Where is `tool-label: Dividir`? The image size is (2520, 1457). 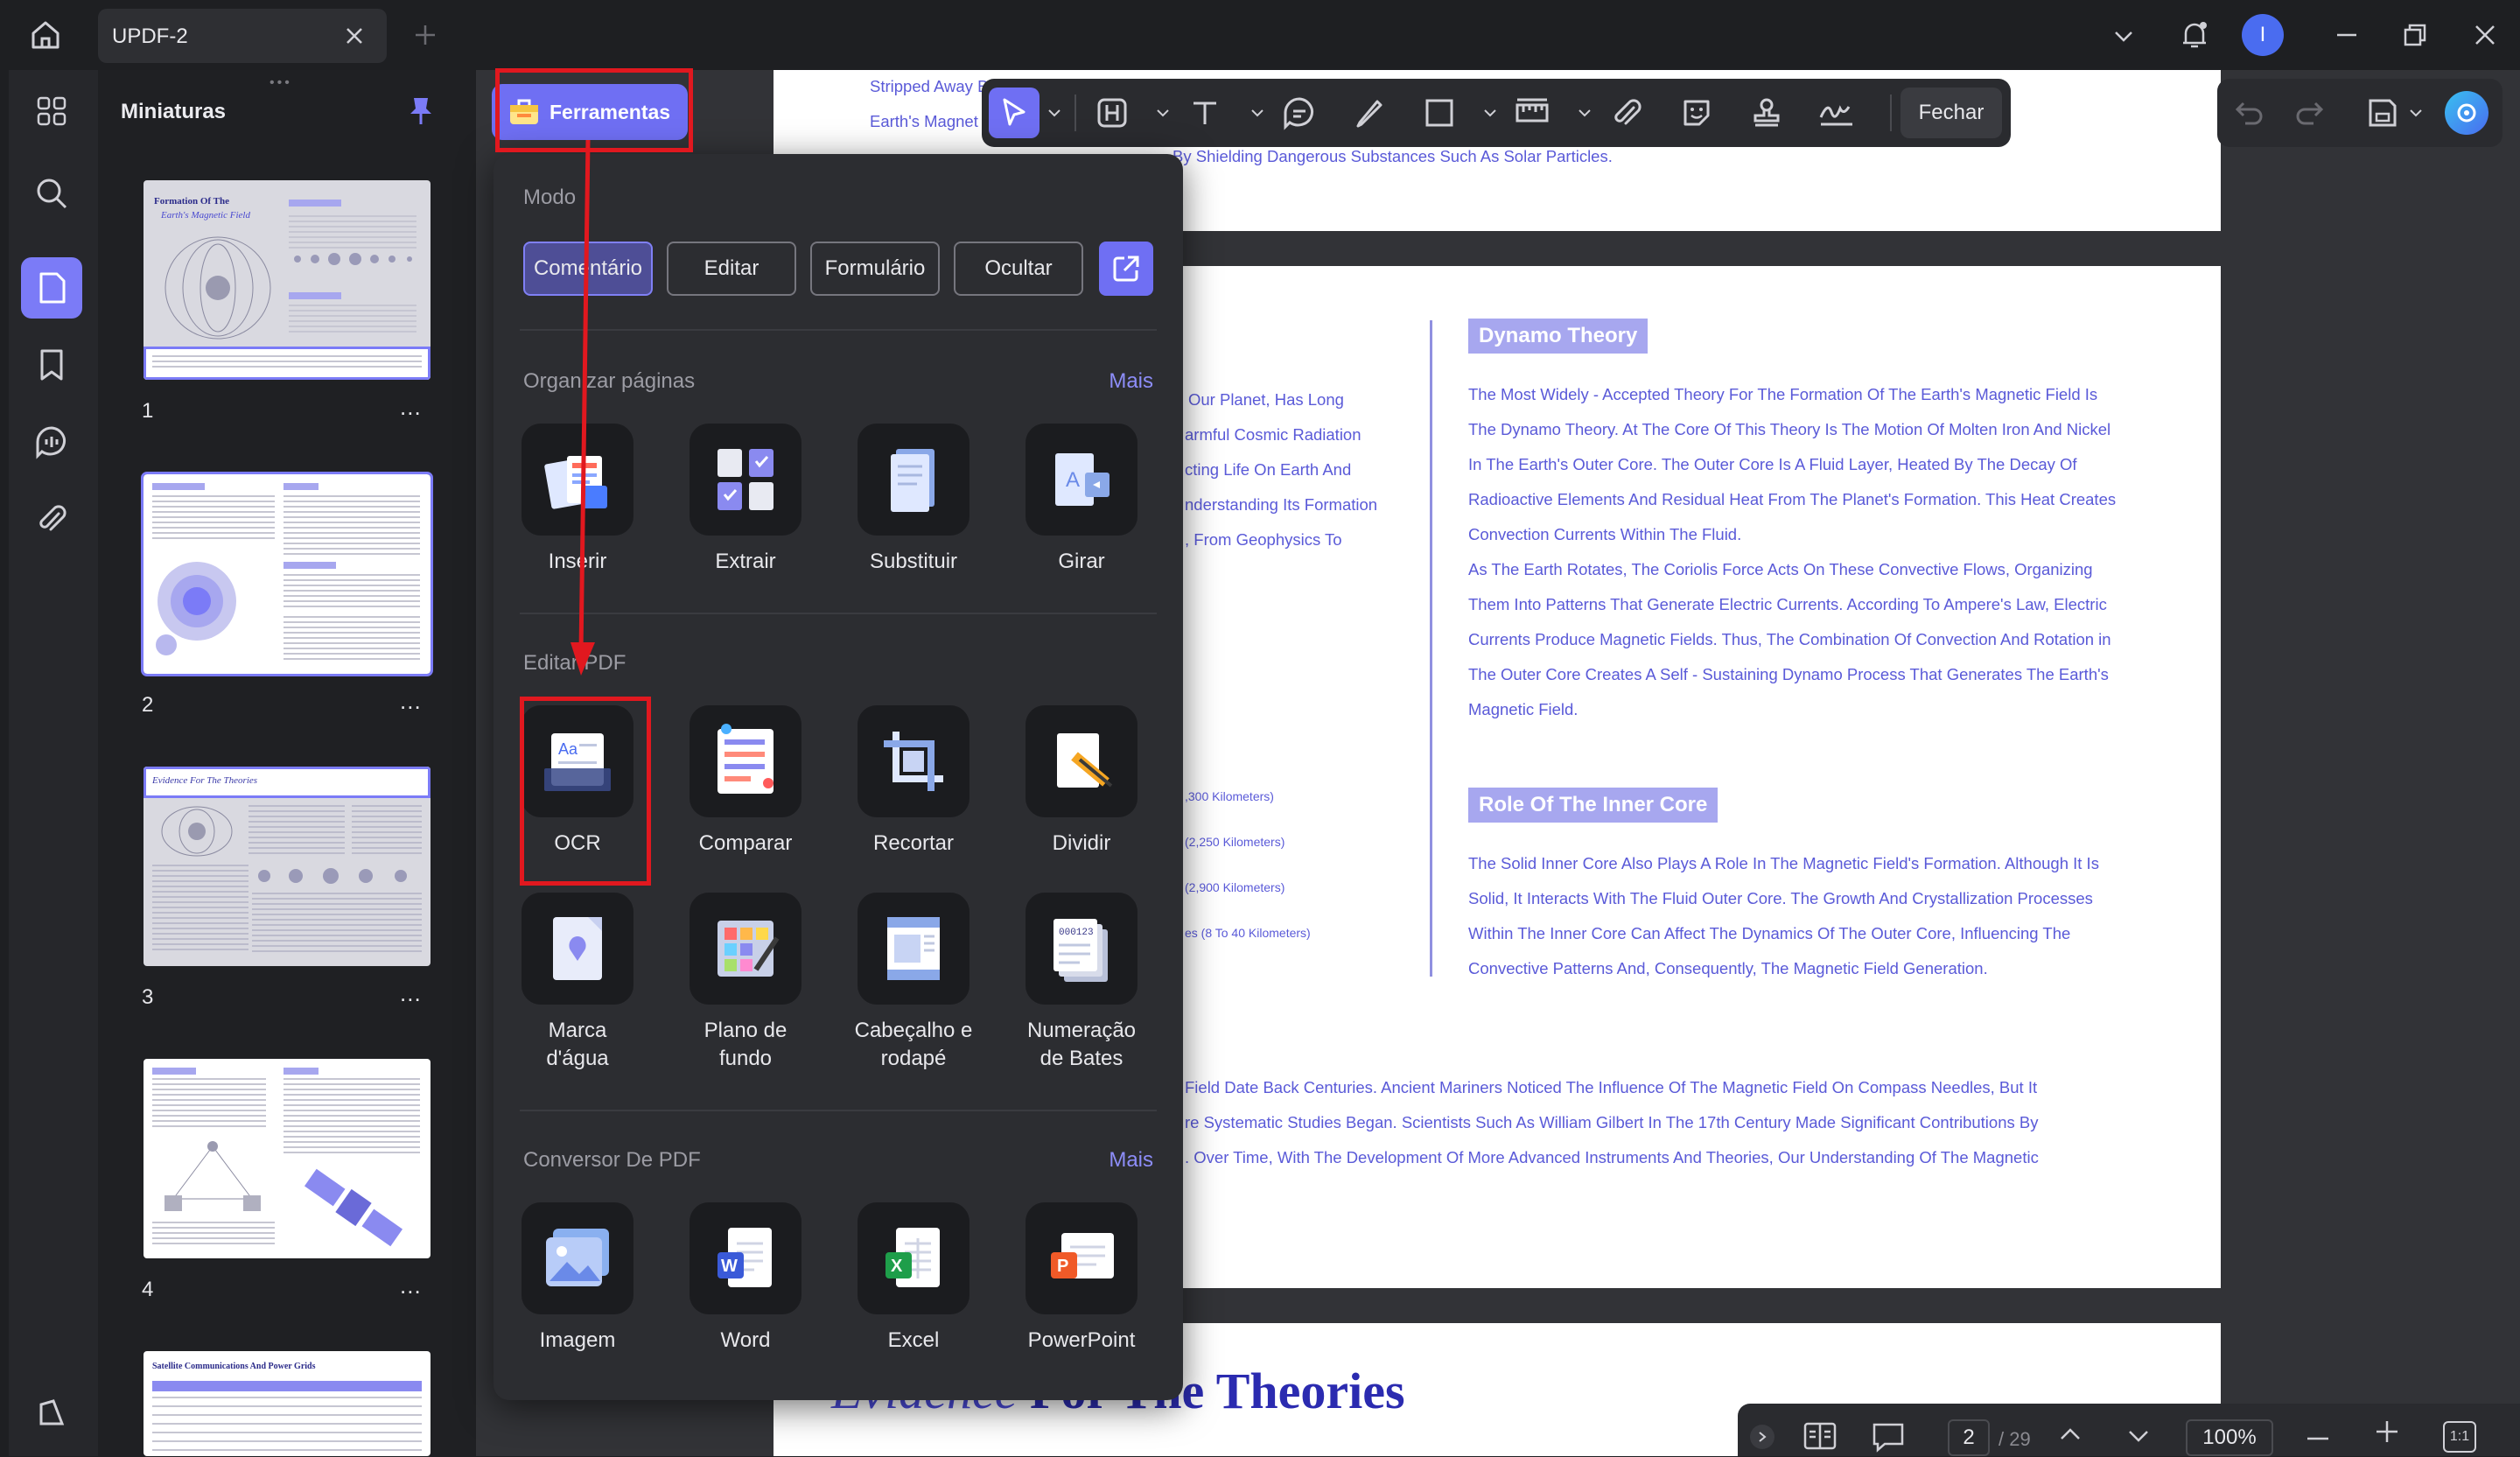
tool-label: Dividir is located at coordinates (1081, 843).